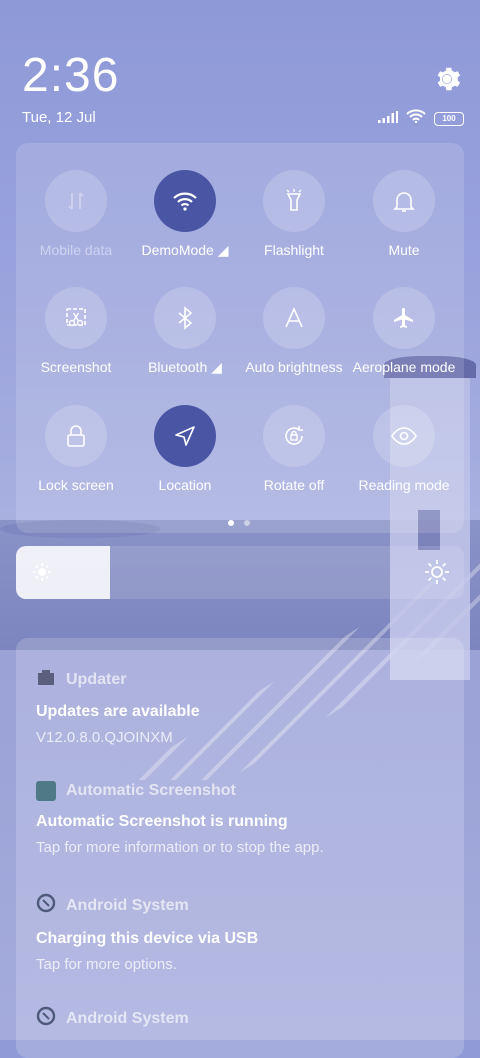 This screenshot has width=480, height=1058. What do you see at coordinates (76, 436) in the screenshot?
I see `lock-icon` at bounding box center [76, 436].